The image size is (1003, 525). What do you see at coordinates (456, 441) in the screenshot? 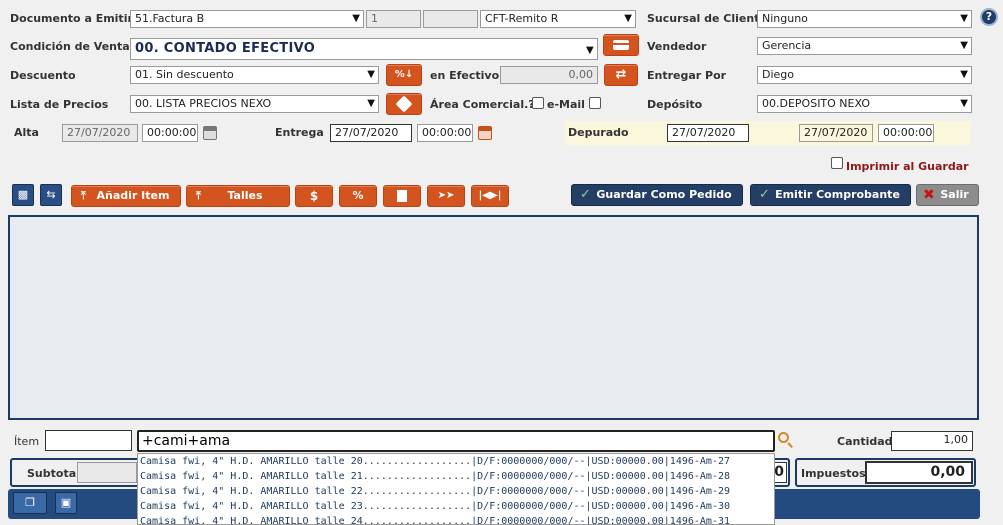
I see `product-search-input: +cami+ama` at bounding box center [456, 441].